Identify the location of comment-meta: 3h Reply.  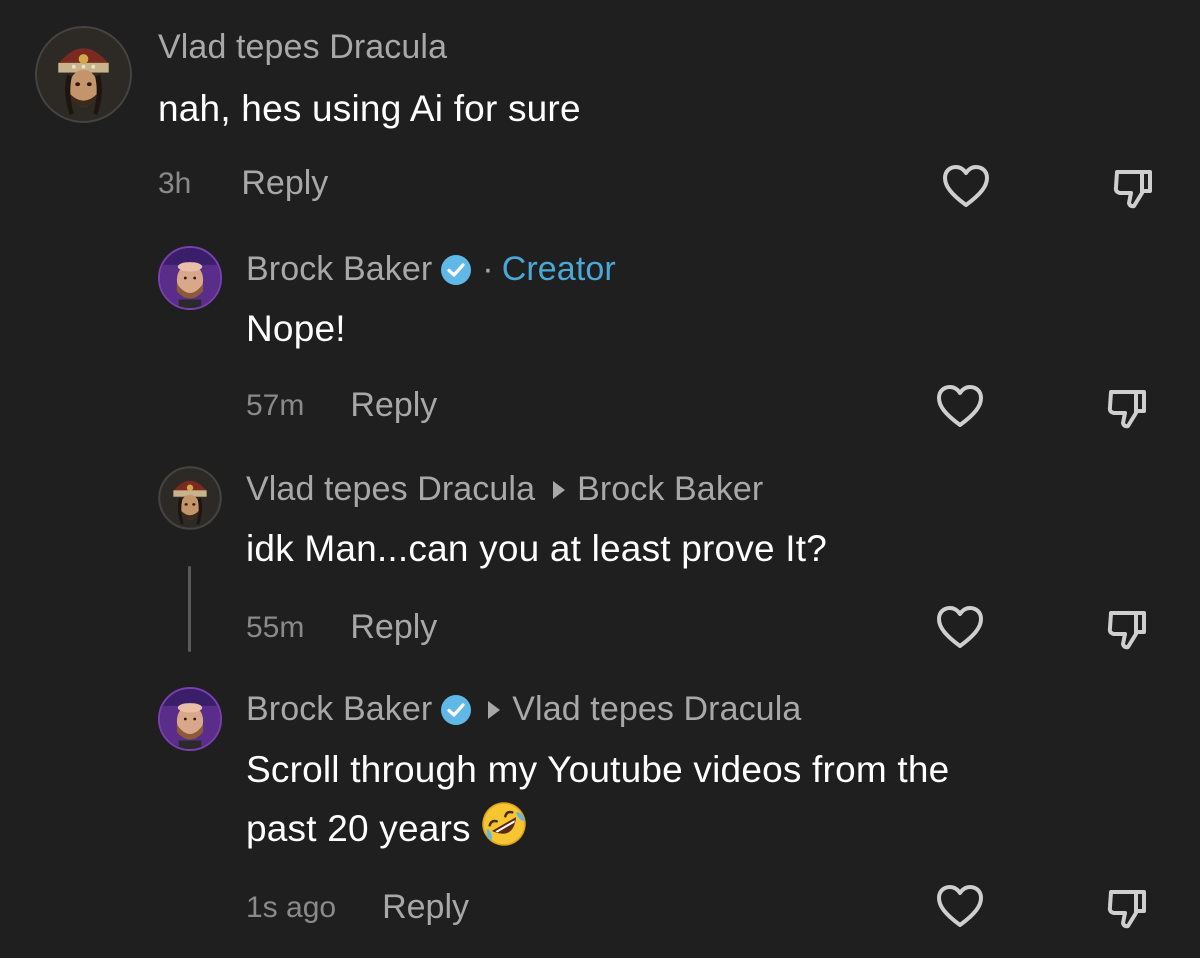
(243, 183).